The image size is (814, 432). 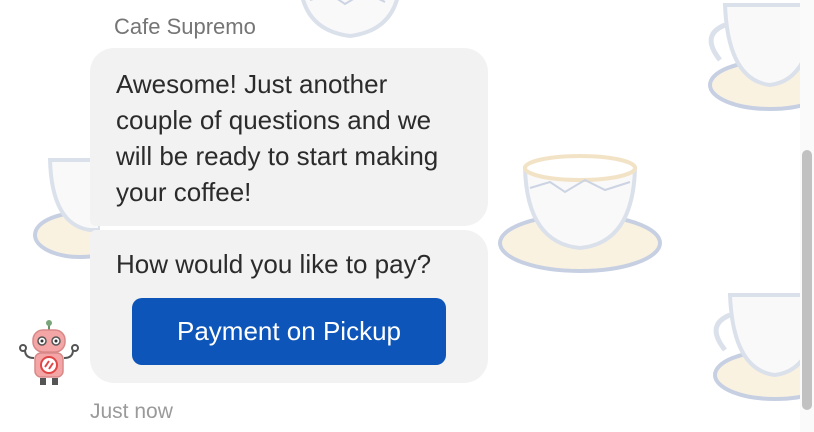 I want to click on question-text: How would you like to pay?, so click(x=274, y=264).